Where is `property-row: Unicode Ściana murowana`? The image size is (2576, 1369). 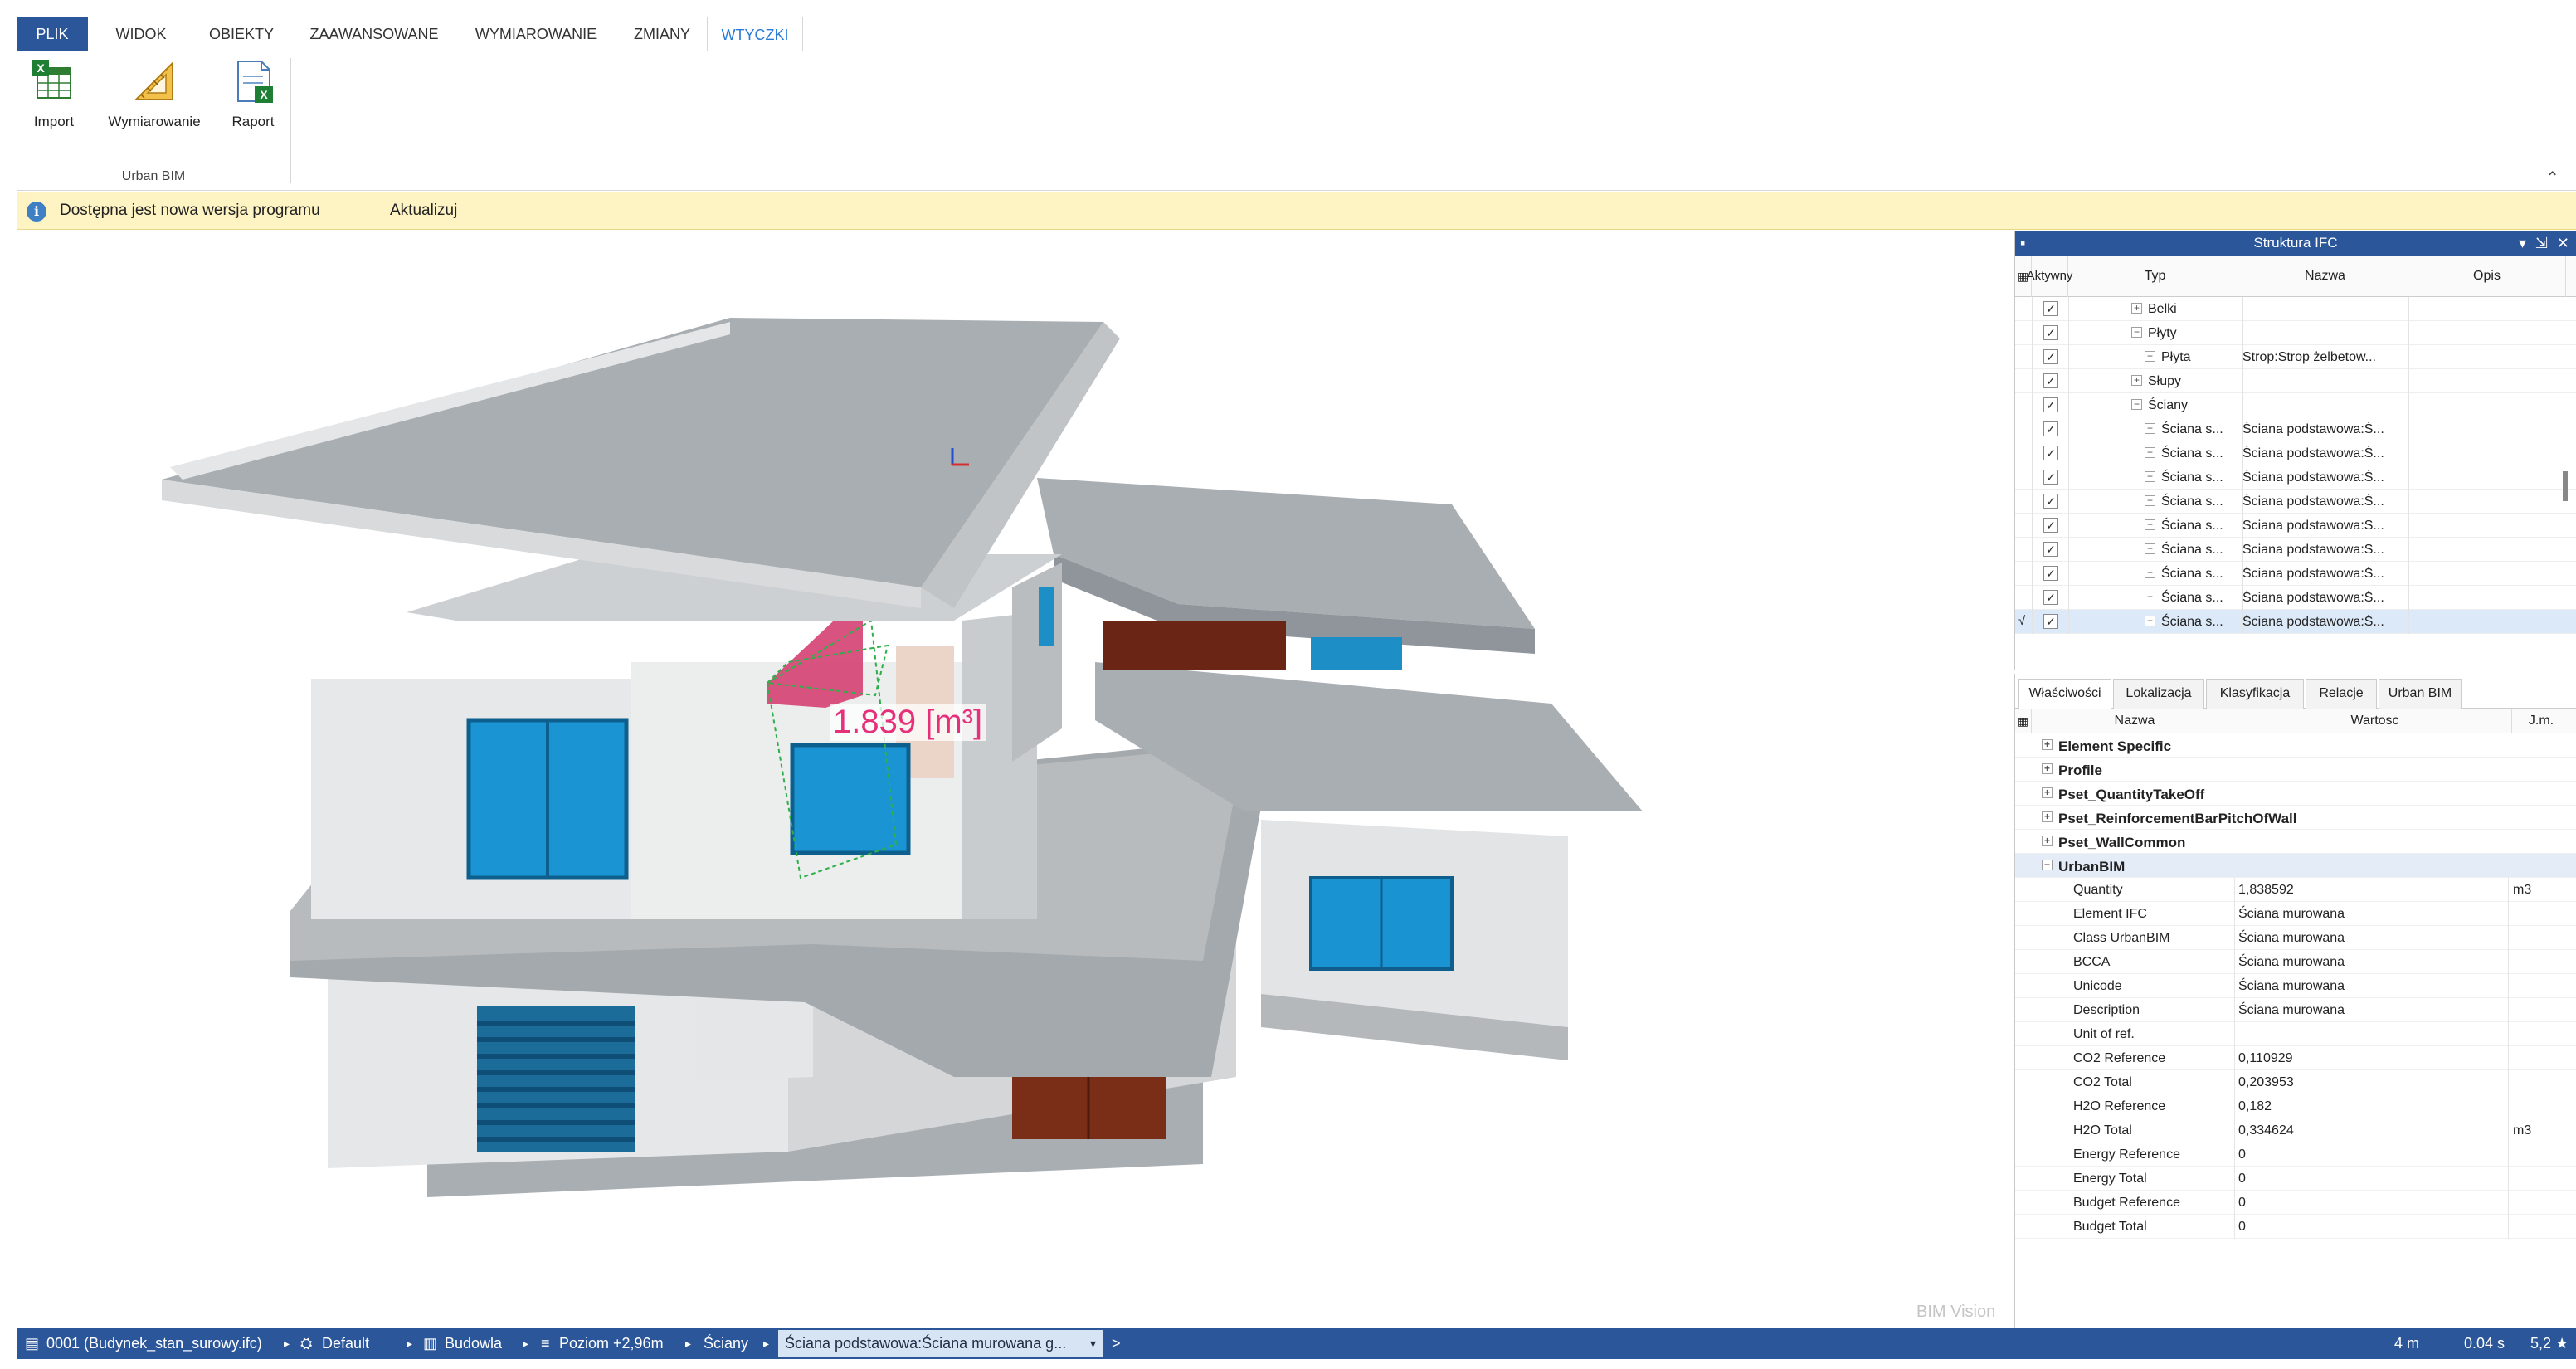 property-row: Unicode Ściana murowana is located at coordinates (2295, 986).